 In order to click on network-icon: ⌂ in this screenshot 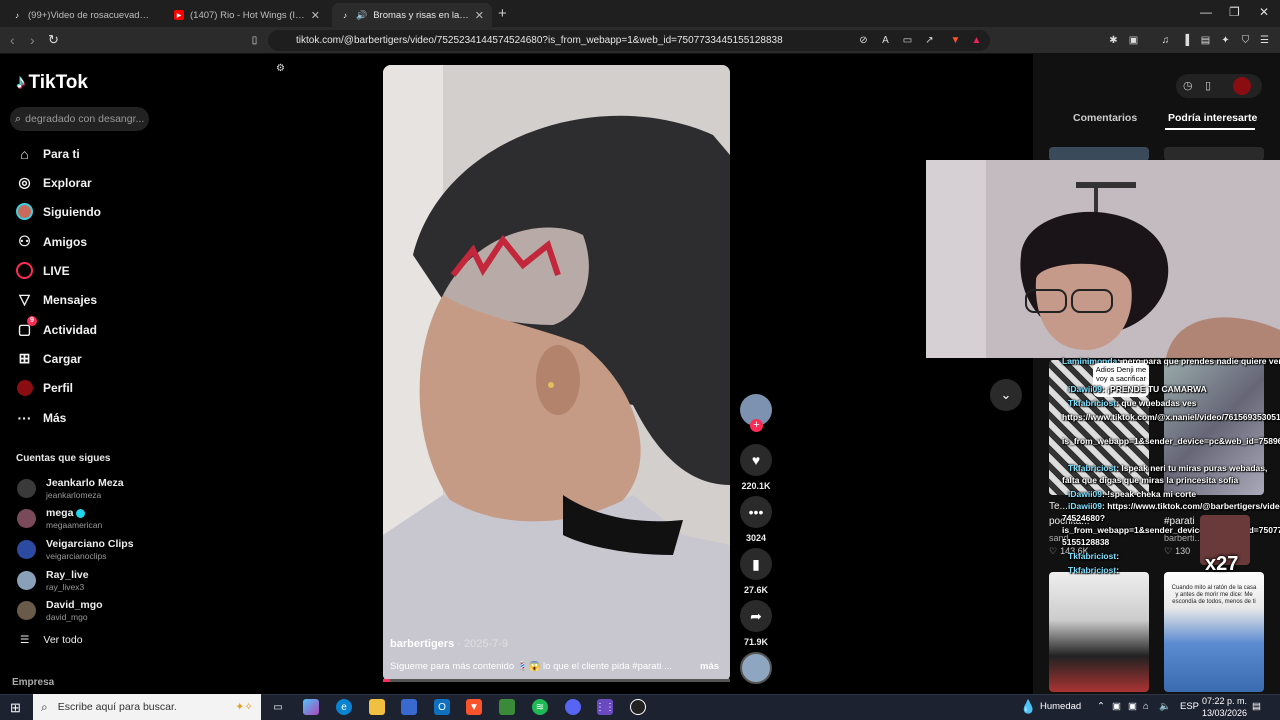, I will do `click(1146, 706)`.